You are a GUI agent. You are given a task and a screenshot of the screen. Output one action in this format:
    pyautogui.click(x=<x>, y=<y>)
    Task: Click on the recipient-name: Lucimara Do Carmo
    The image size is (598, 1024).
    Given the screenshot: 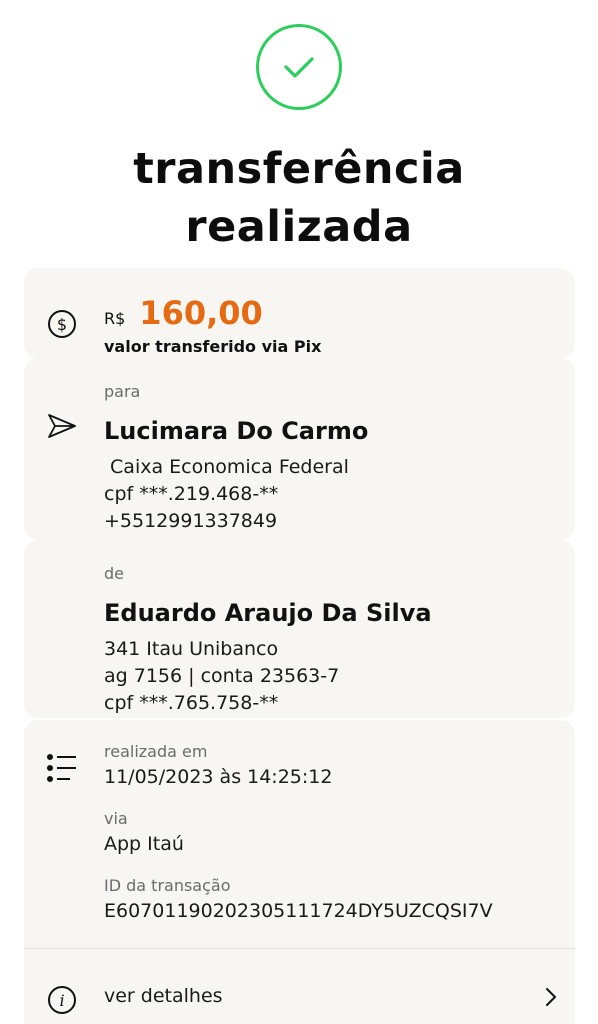 What is the action you would take?
    pyautogui.click(x=236, y=431)
    